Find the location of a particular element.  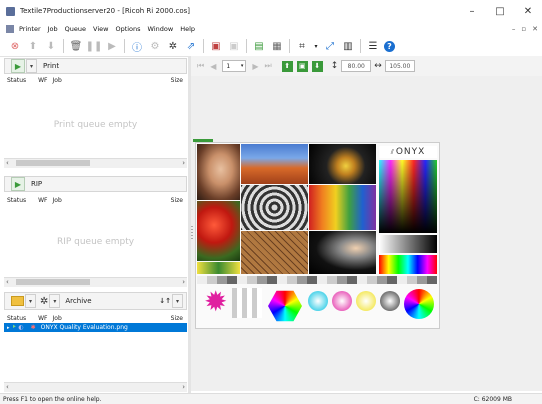

printer-icon: ▣ is located at coordinates (216, 46).